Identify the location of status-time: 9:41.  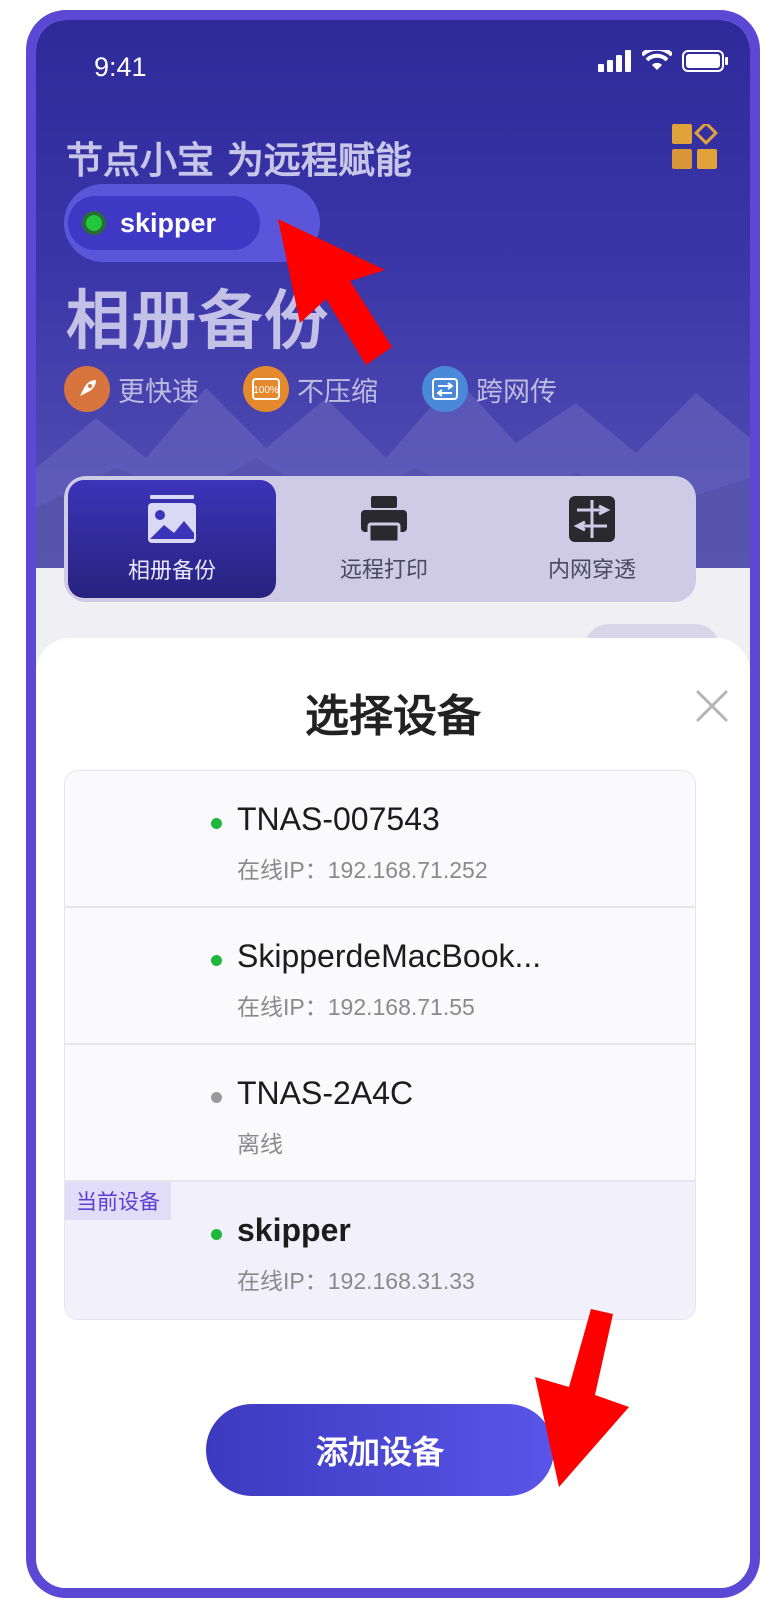
(120, 67).